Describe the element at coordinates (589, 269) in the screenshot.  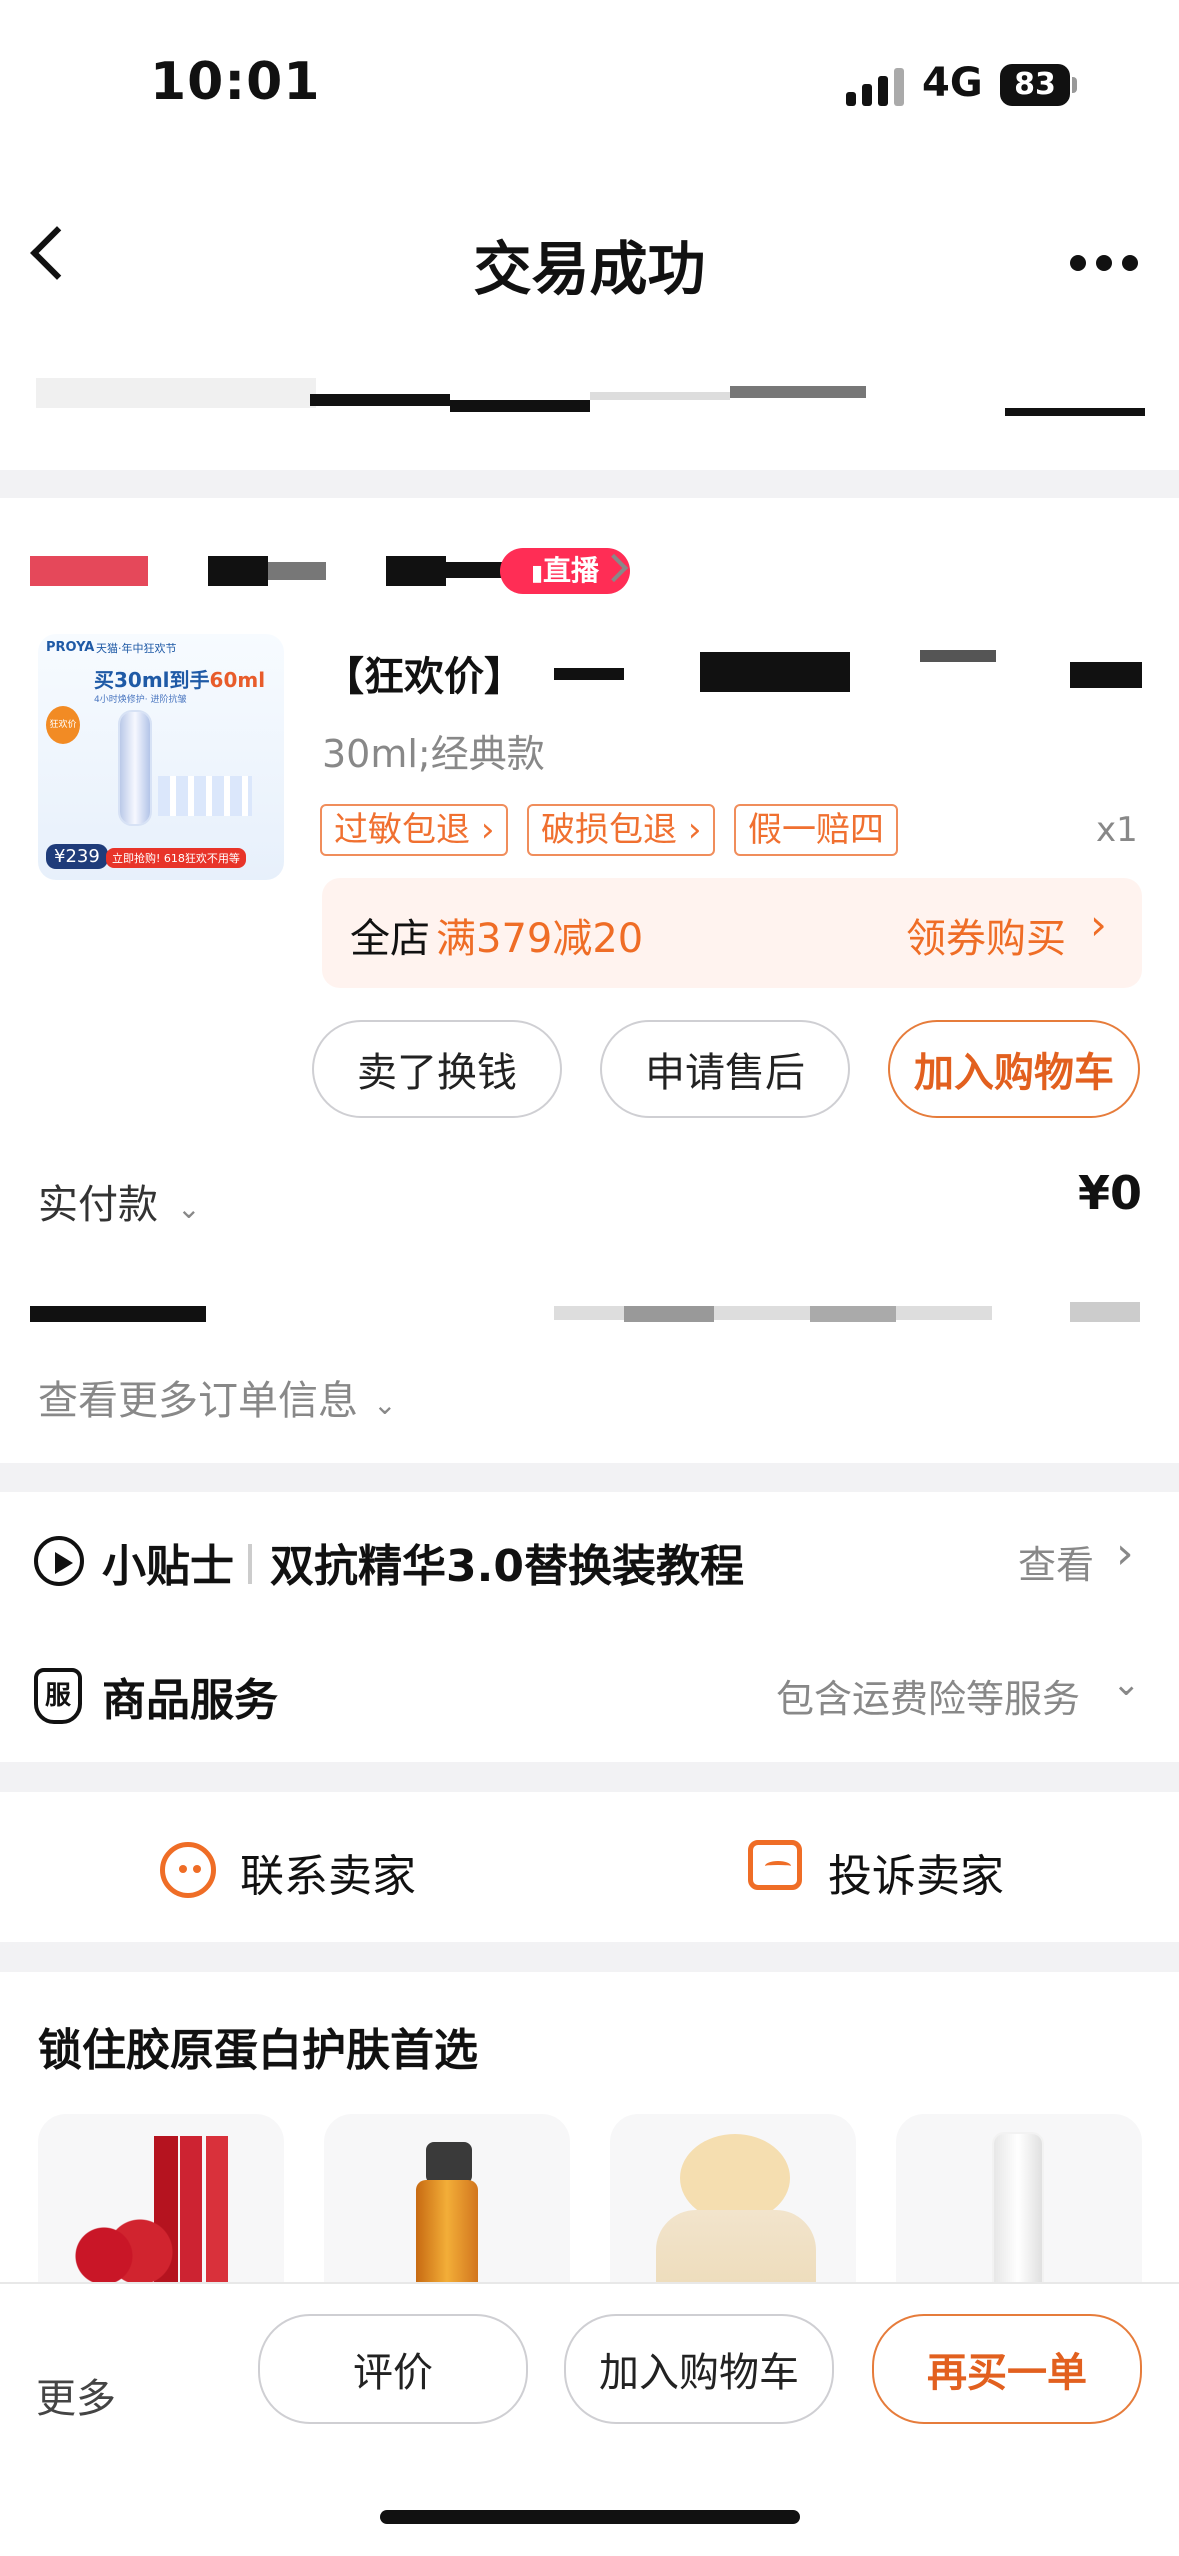
I see `page-title: 交易成功` at that location.